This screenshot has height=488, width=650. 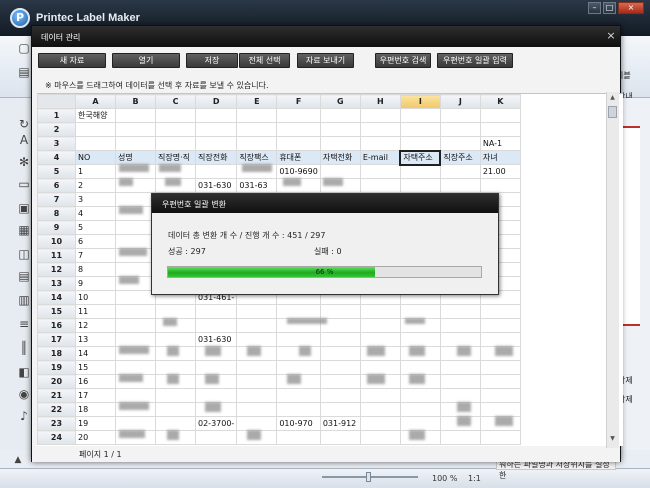 What do you see at coordinates (95, 423) in the screenshot?
I see `cell: 19` at bounding box center [95, 423].